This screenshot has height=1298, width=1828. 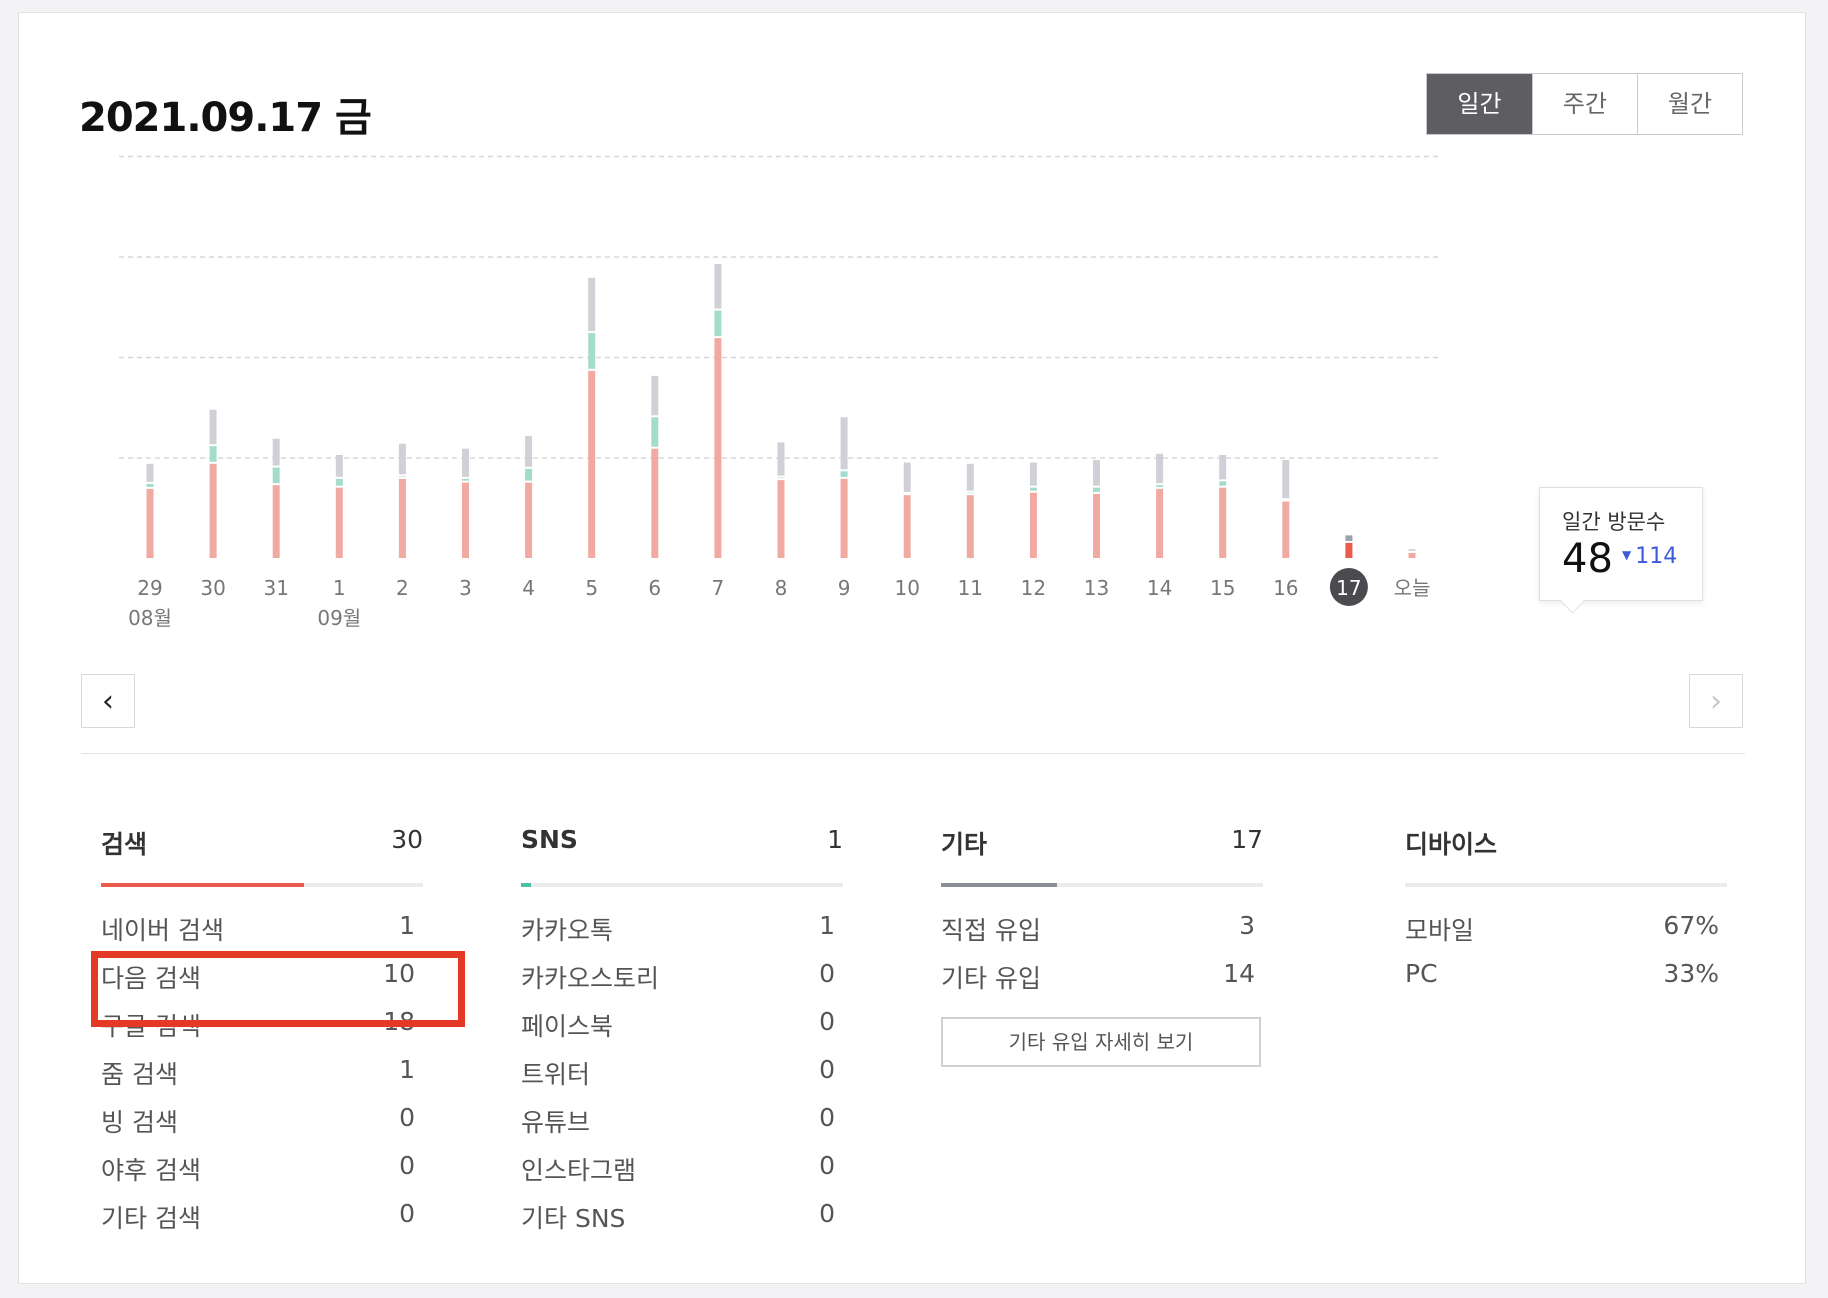 I want to click on search-row: 야후 검색 0, so click(x=262, y=1165).